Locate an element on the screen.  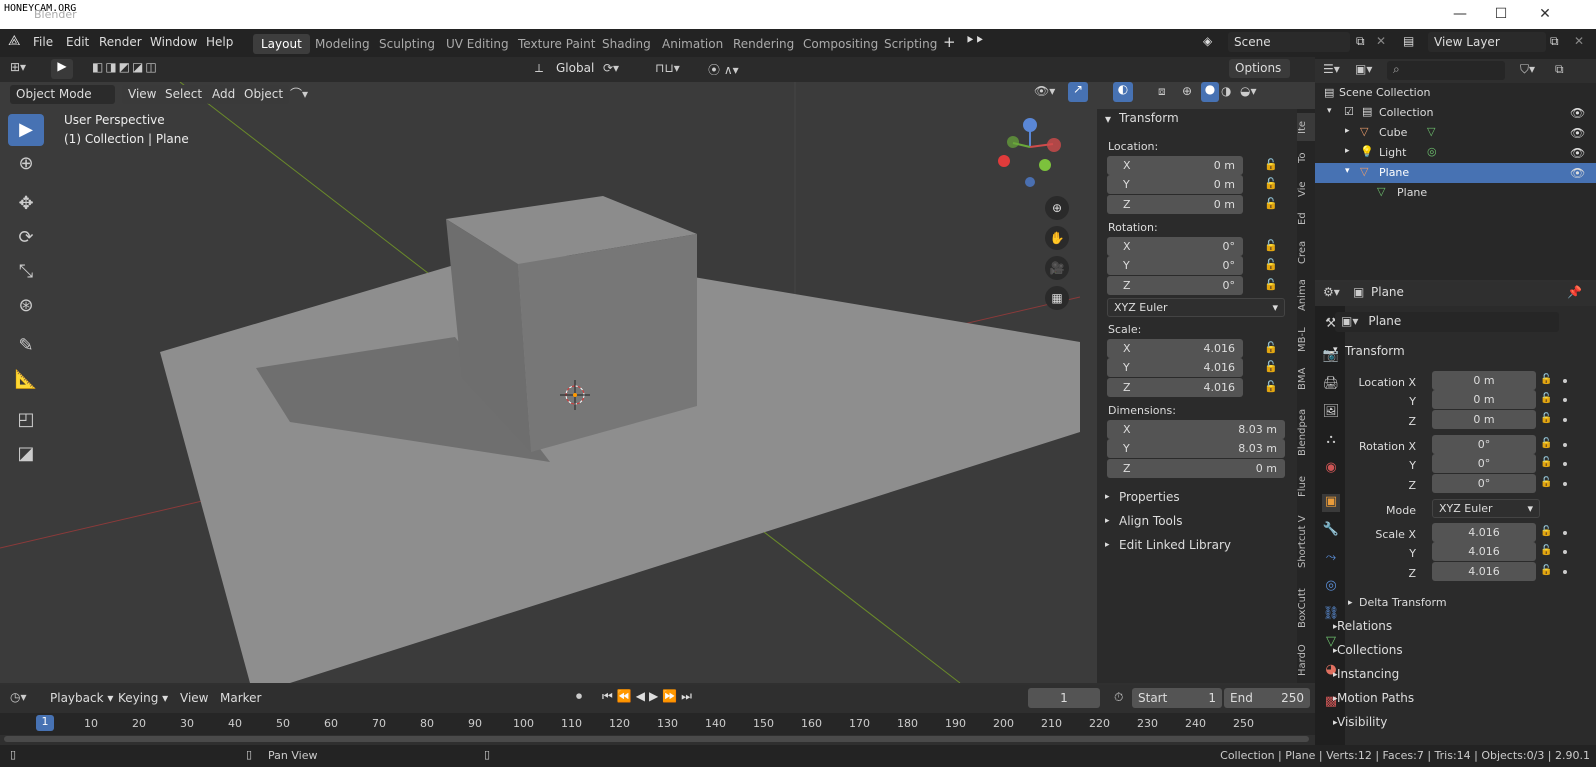
measure-tool-icon: 📐 is located at coordinates (26, 380).